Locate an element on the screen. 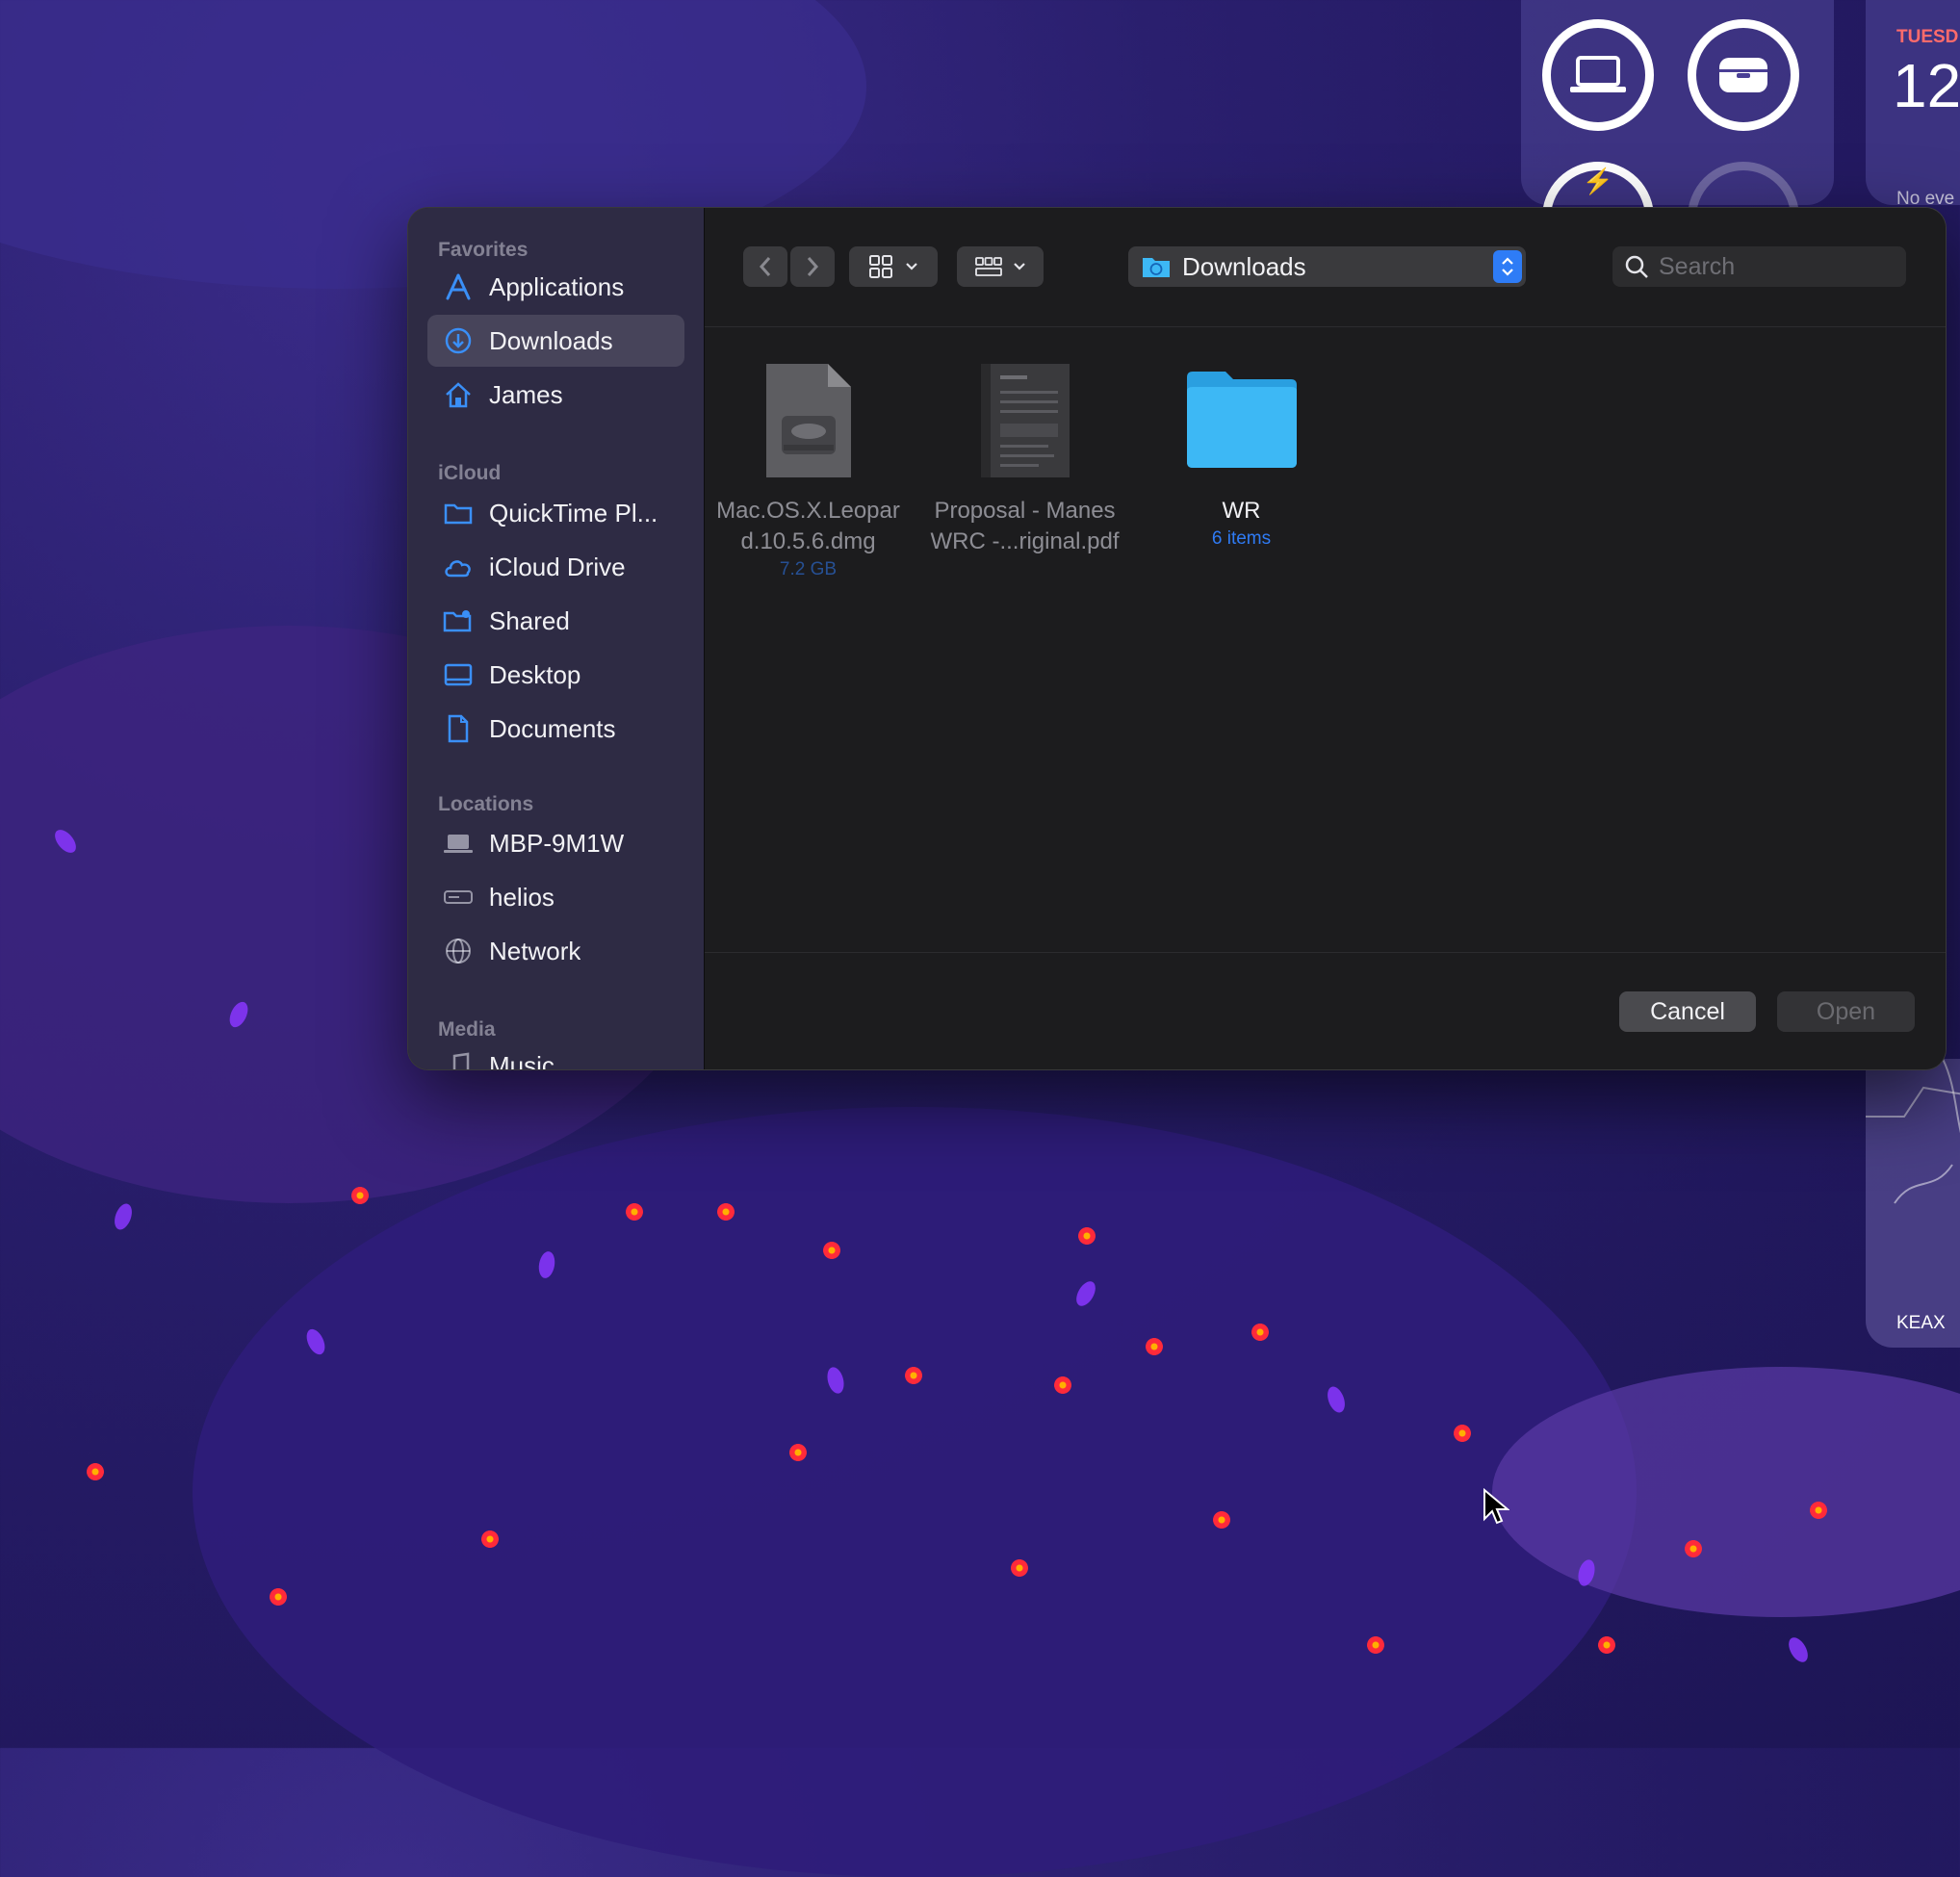 The height and width of the screenshot is (1877, 1960). file-item-dmg: Mac.OS.X.Leopar d.10.5.6.dmg 7.2 GB is located at coordinates (808, 471).